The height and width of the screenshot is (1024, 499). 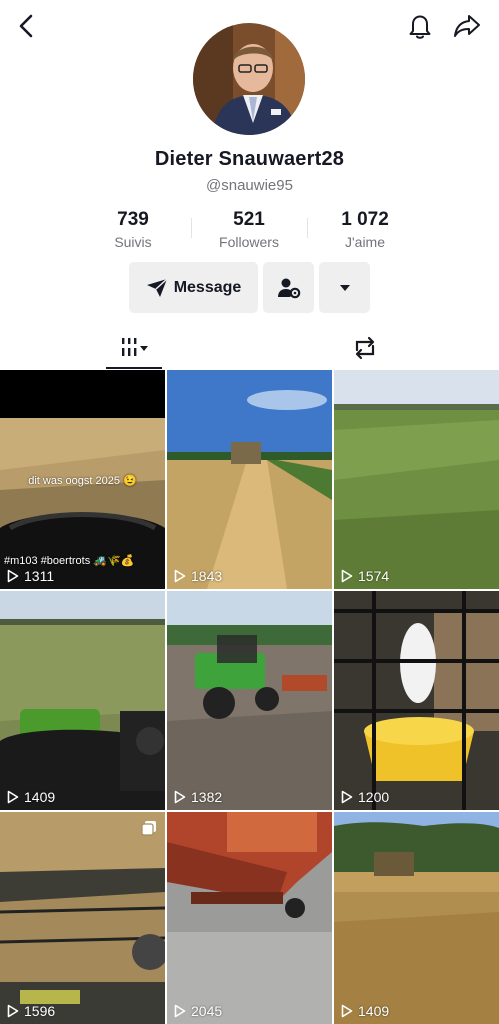 I want to click on view-count-value: 2045, so click(x=207, y=1011).